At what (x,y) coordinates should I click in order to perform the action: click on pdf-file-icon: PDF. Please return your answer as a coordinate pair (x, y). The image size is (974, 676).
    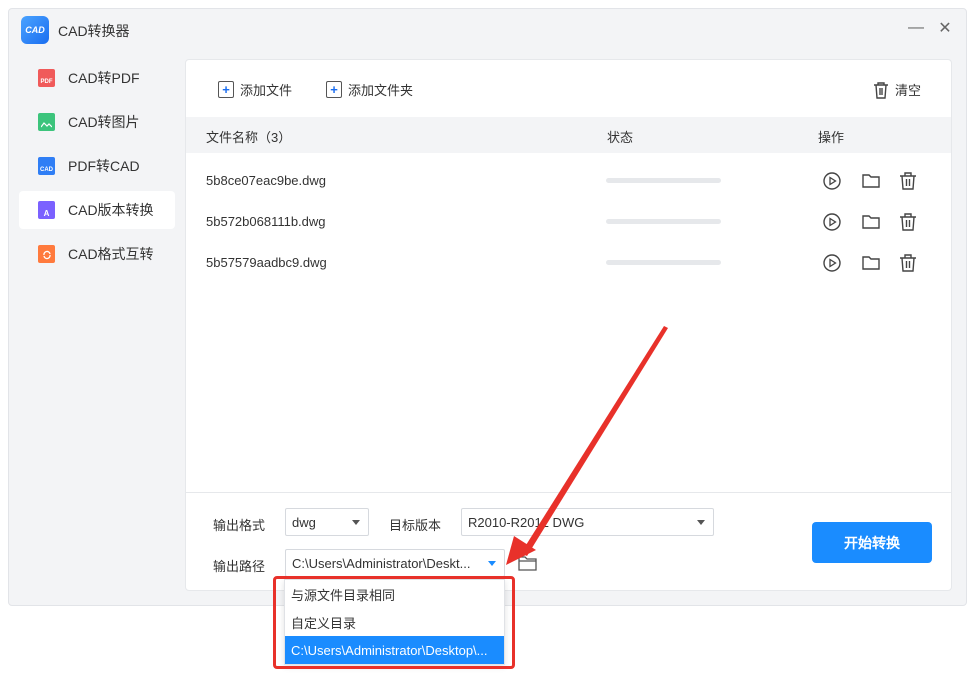
    Looking at the image, I should click on (46, 78).